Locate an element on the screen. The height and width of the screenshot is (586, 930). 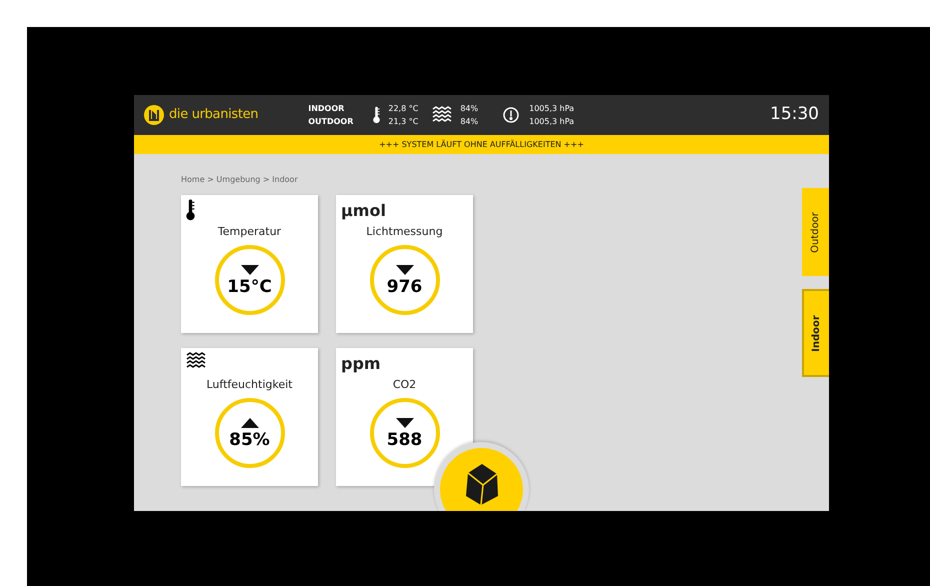
location-label: INDOOR is located at coordinates (327, 109).